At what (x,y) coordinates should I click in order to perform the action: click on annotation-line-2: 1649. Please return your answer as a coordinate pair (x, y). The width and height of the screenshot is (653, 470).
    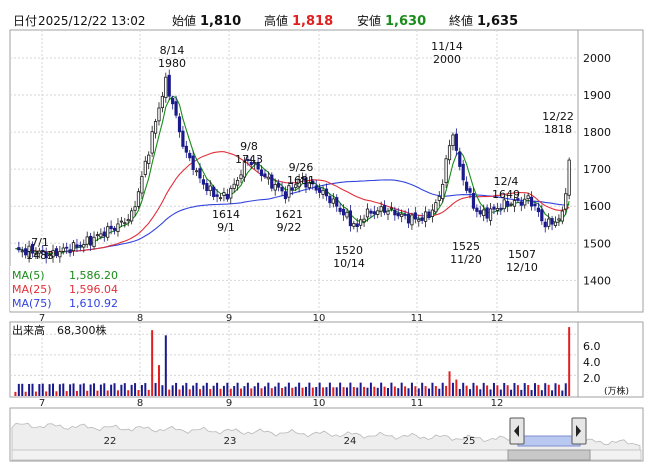
    Looking at the image, I should click on (506, 194).